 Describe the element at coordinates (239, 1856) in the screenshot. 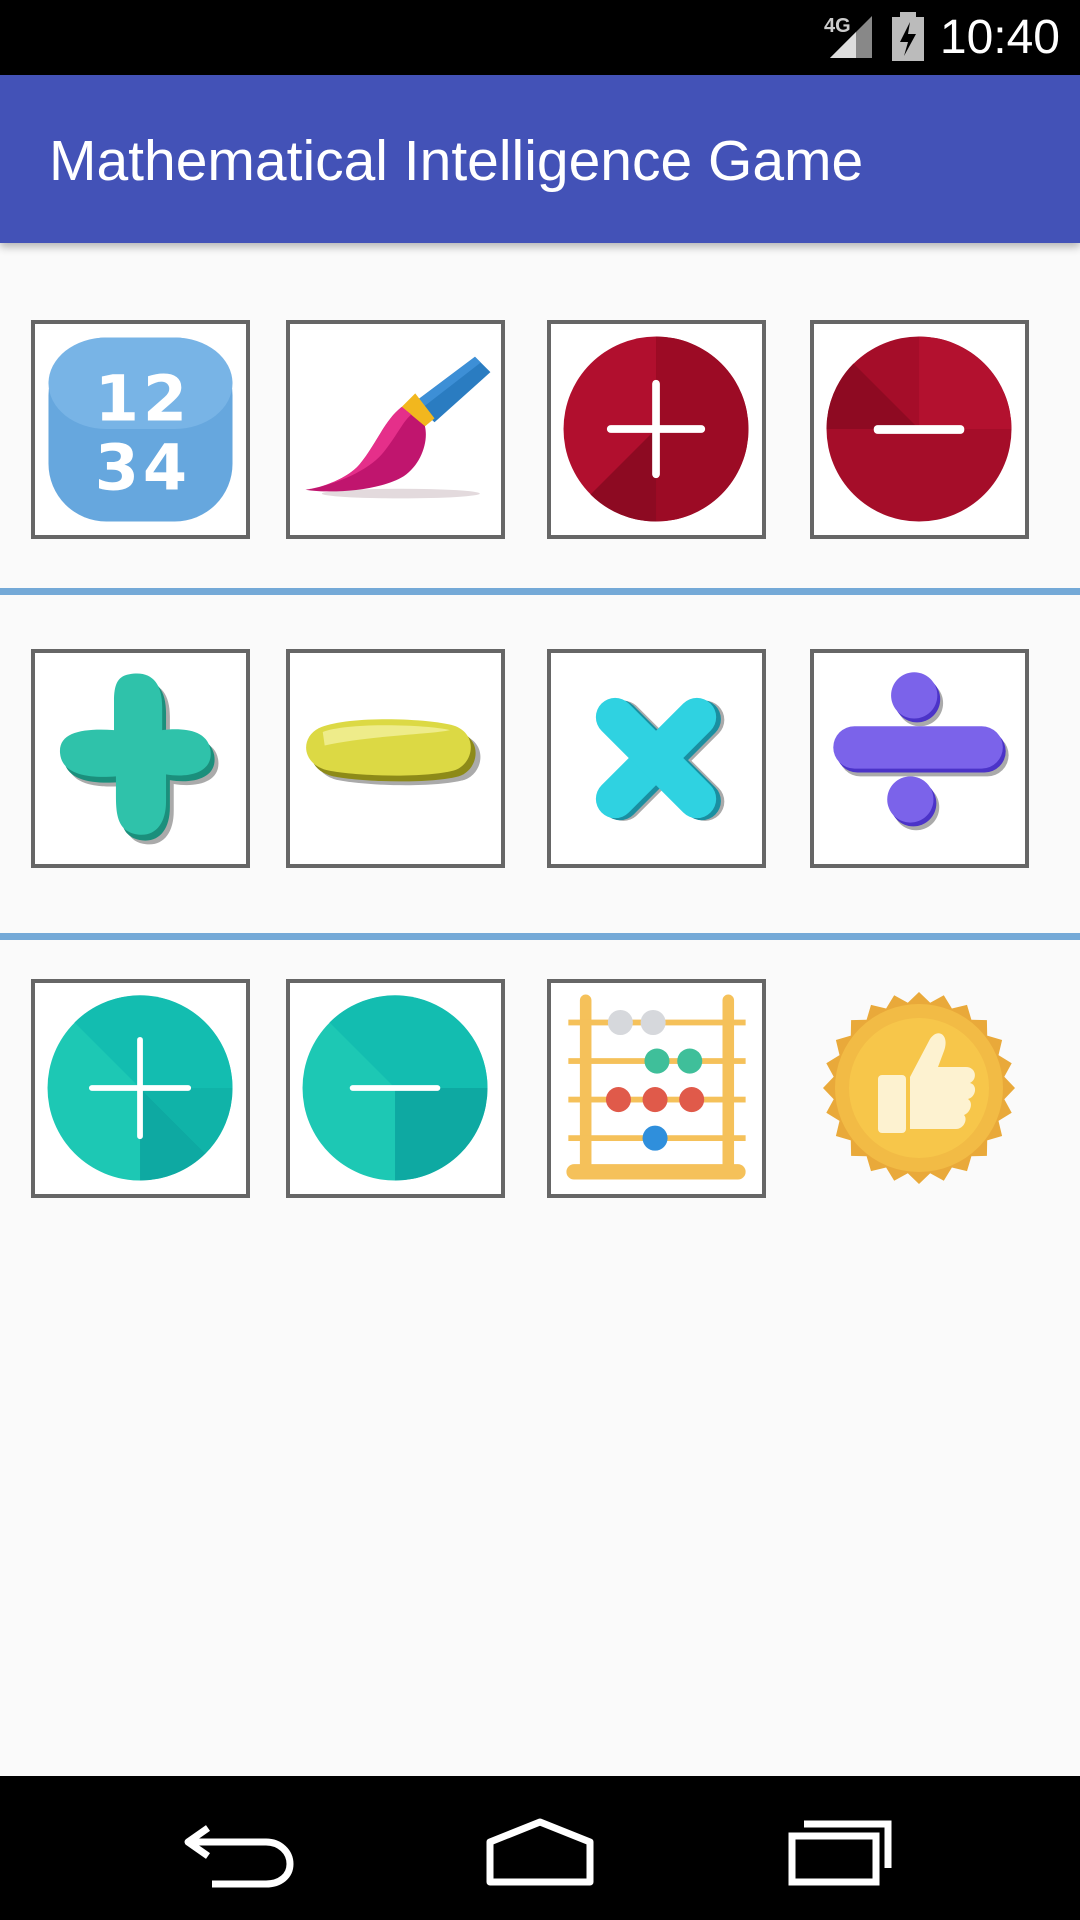

I see `back-icon` at that location.